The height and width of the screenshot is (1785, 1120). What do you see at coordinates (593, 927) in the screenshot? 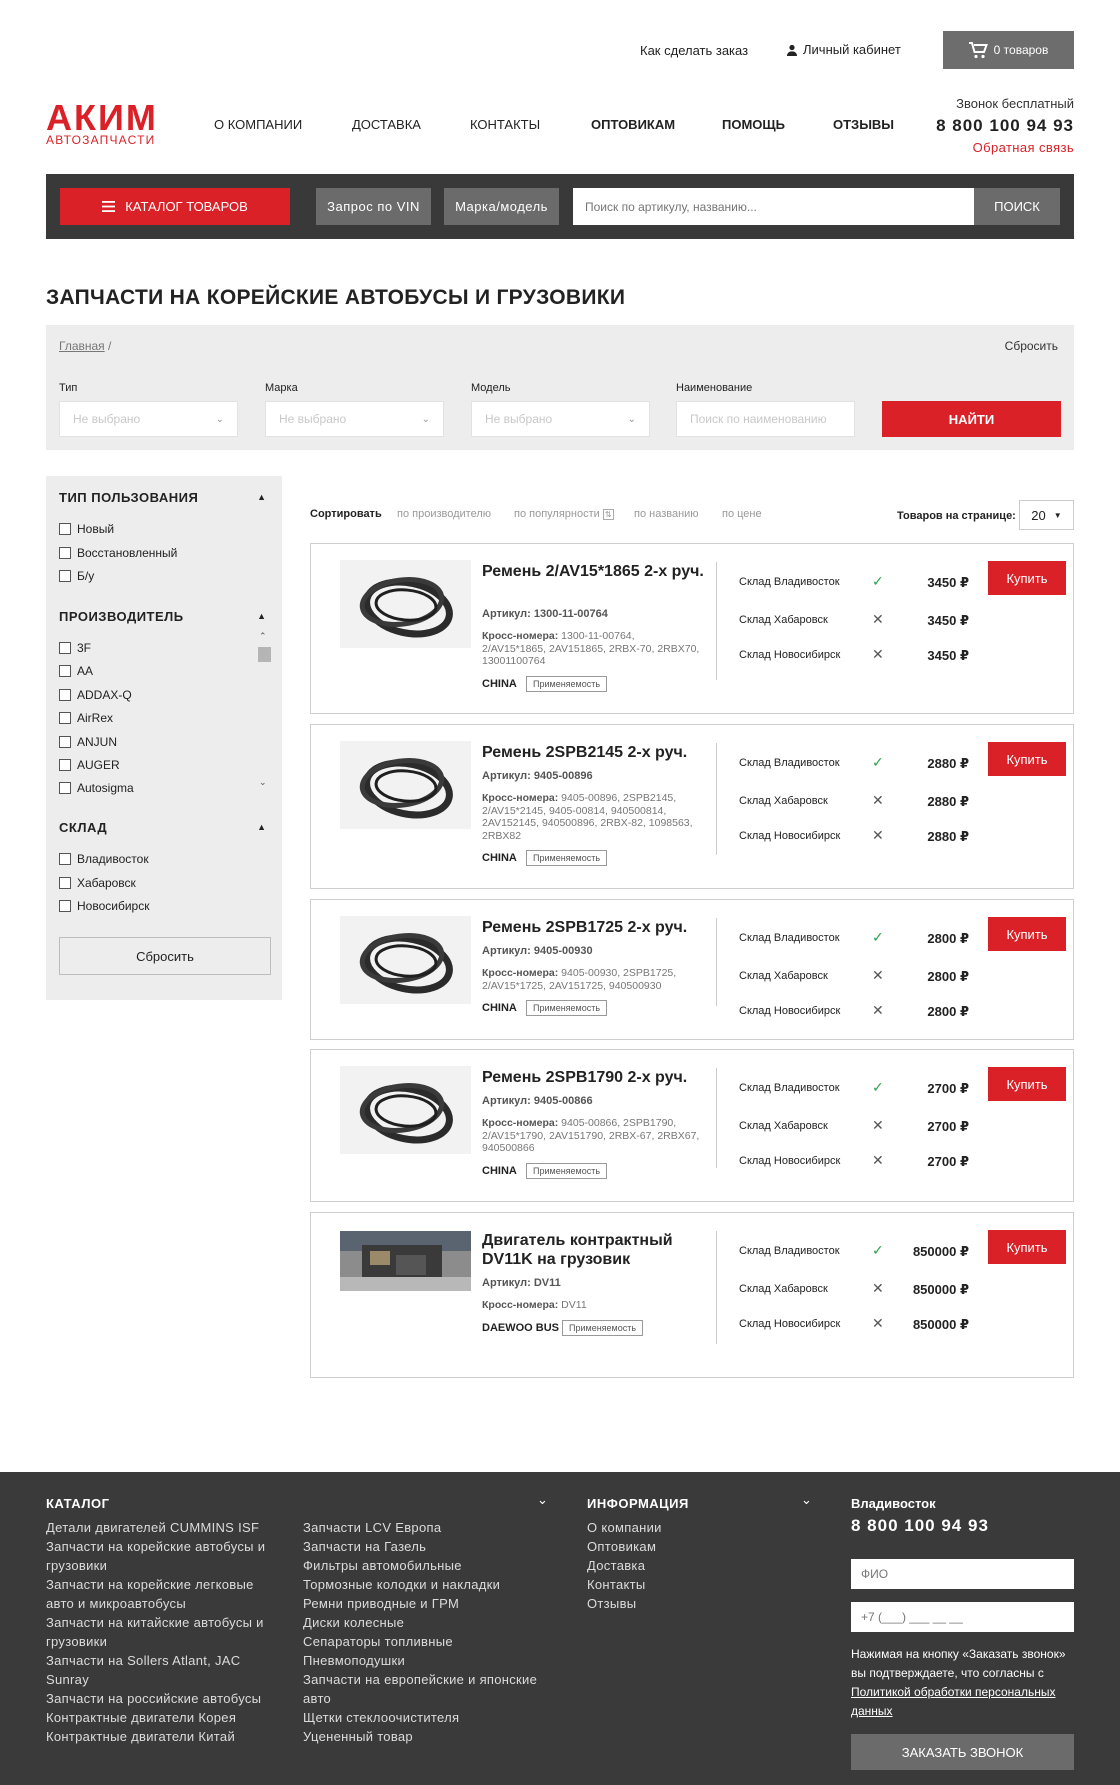
I see `product-name: Ремень 2SPB1725 2-х руч.` at bounding box center [593, 927].